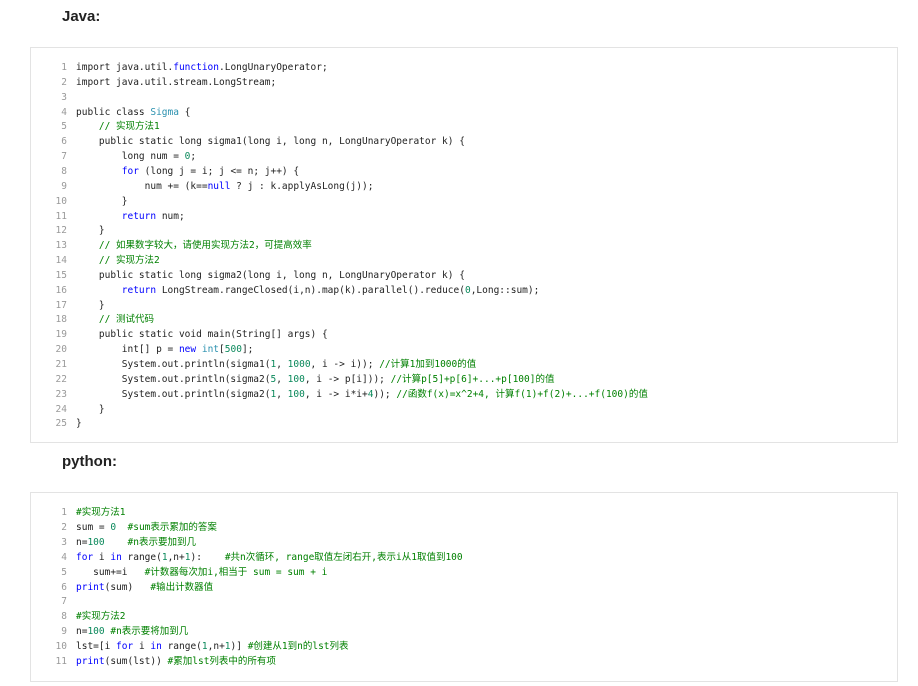 The height and width of the screenshot is (686, 918). Describe the element at coordinates (61, 424) in the screenshot. I see `line-number: 25` at that location.